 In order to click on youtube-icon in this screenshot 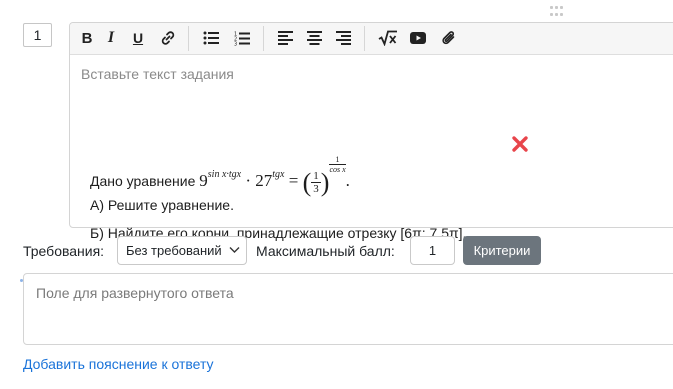, I will do `click(418, 38)`.